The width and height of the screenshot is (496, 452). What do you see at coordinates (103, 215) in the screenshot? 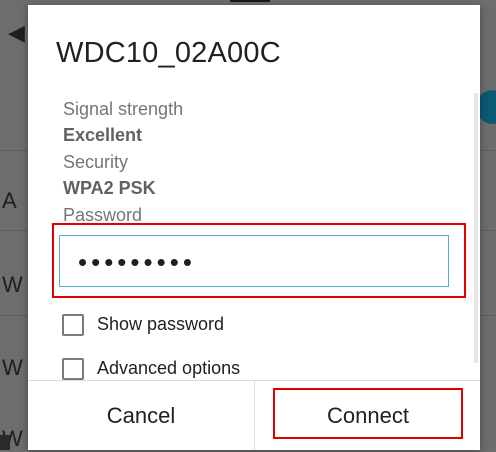
I see `password-label: Password` at bounding box center [103, 215].